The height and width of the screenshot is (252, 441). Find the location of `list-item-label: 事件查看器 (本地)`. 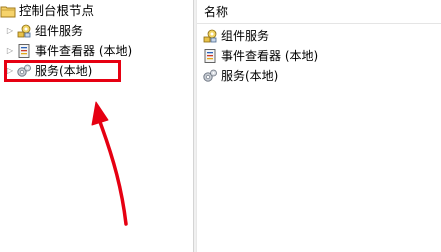

list-item-label: 事件查看器 (本地) is located at coordinates (270, 56).